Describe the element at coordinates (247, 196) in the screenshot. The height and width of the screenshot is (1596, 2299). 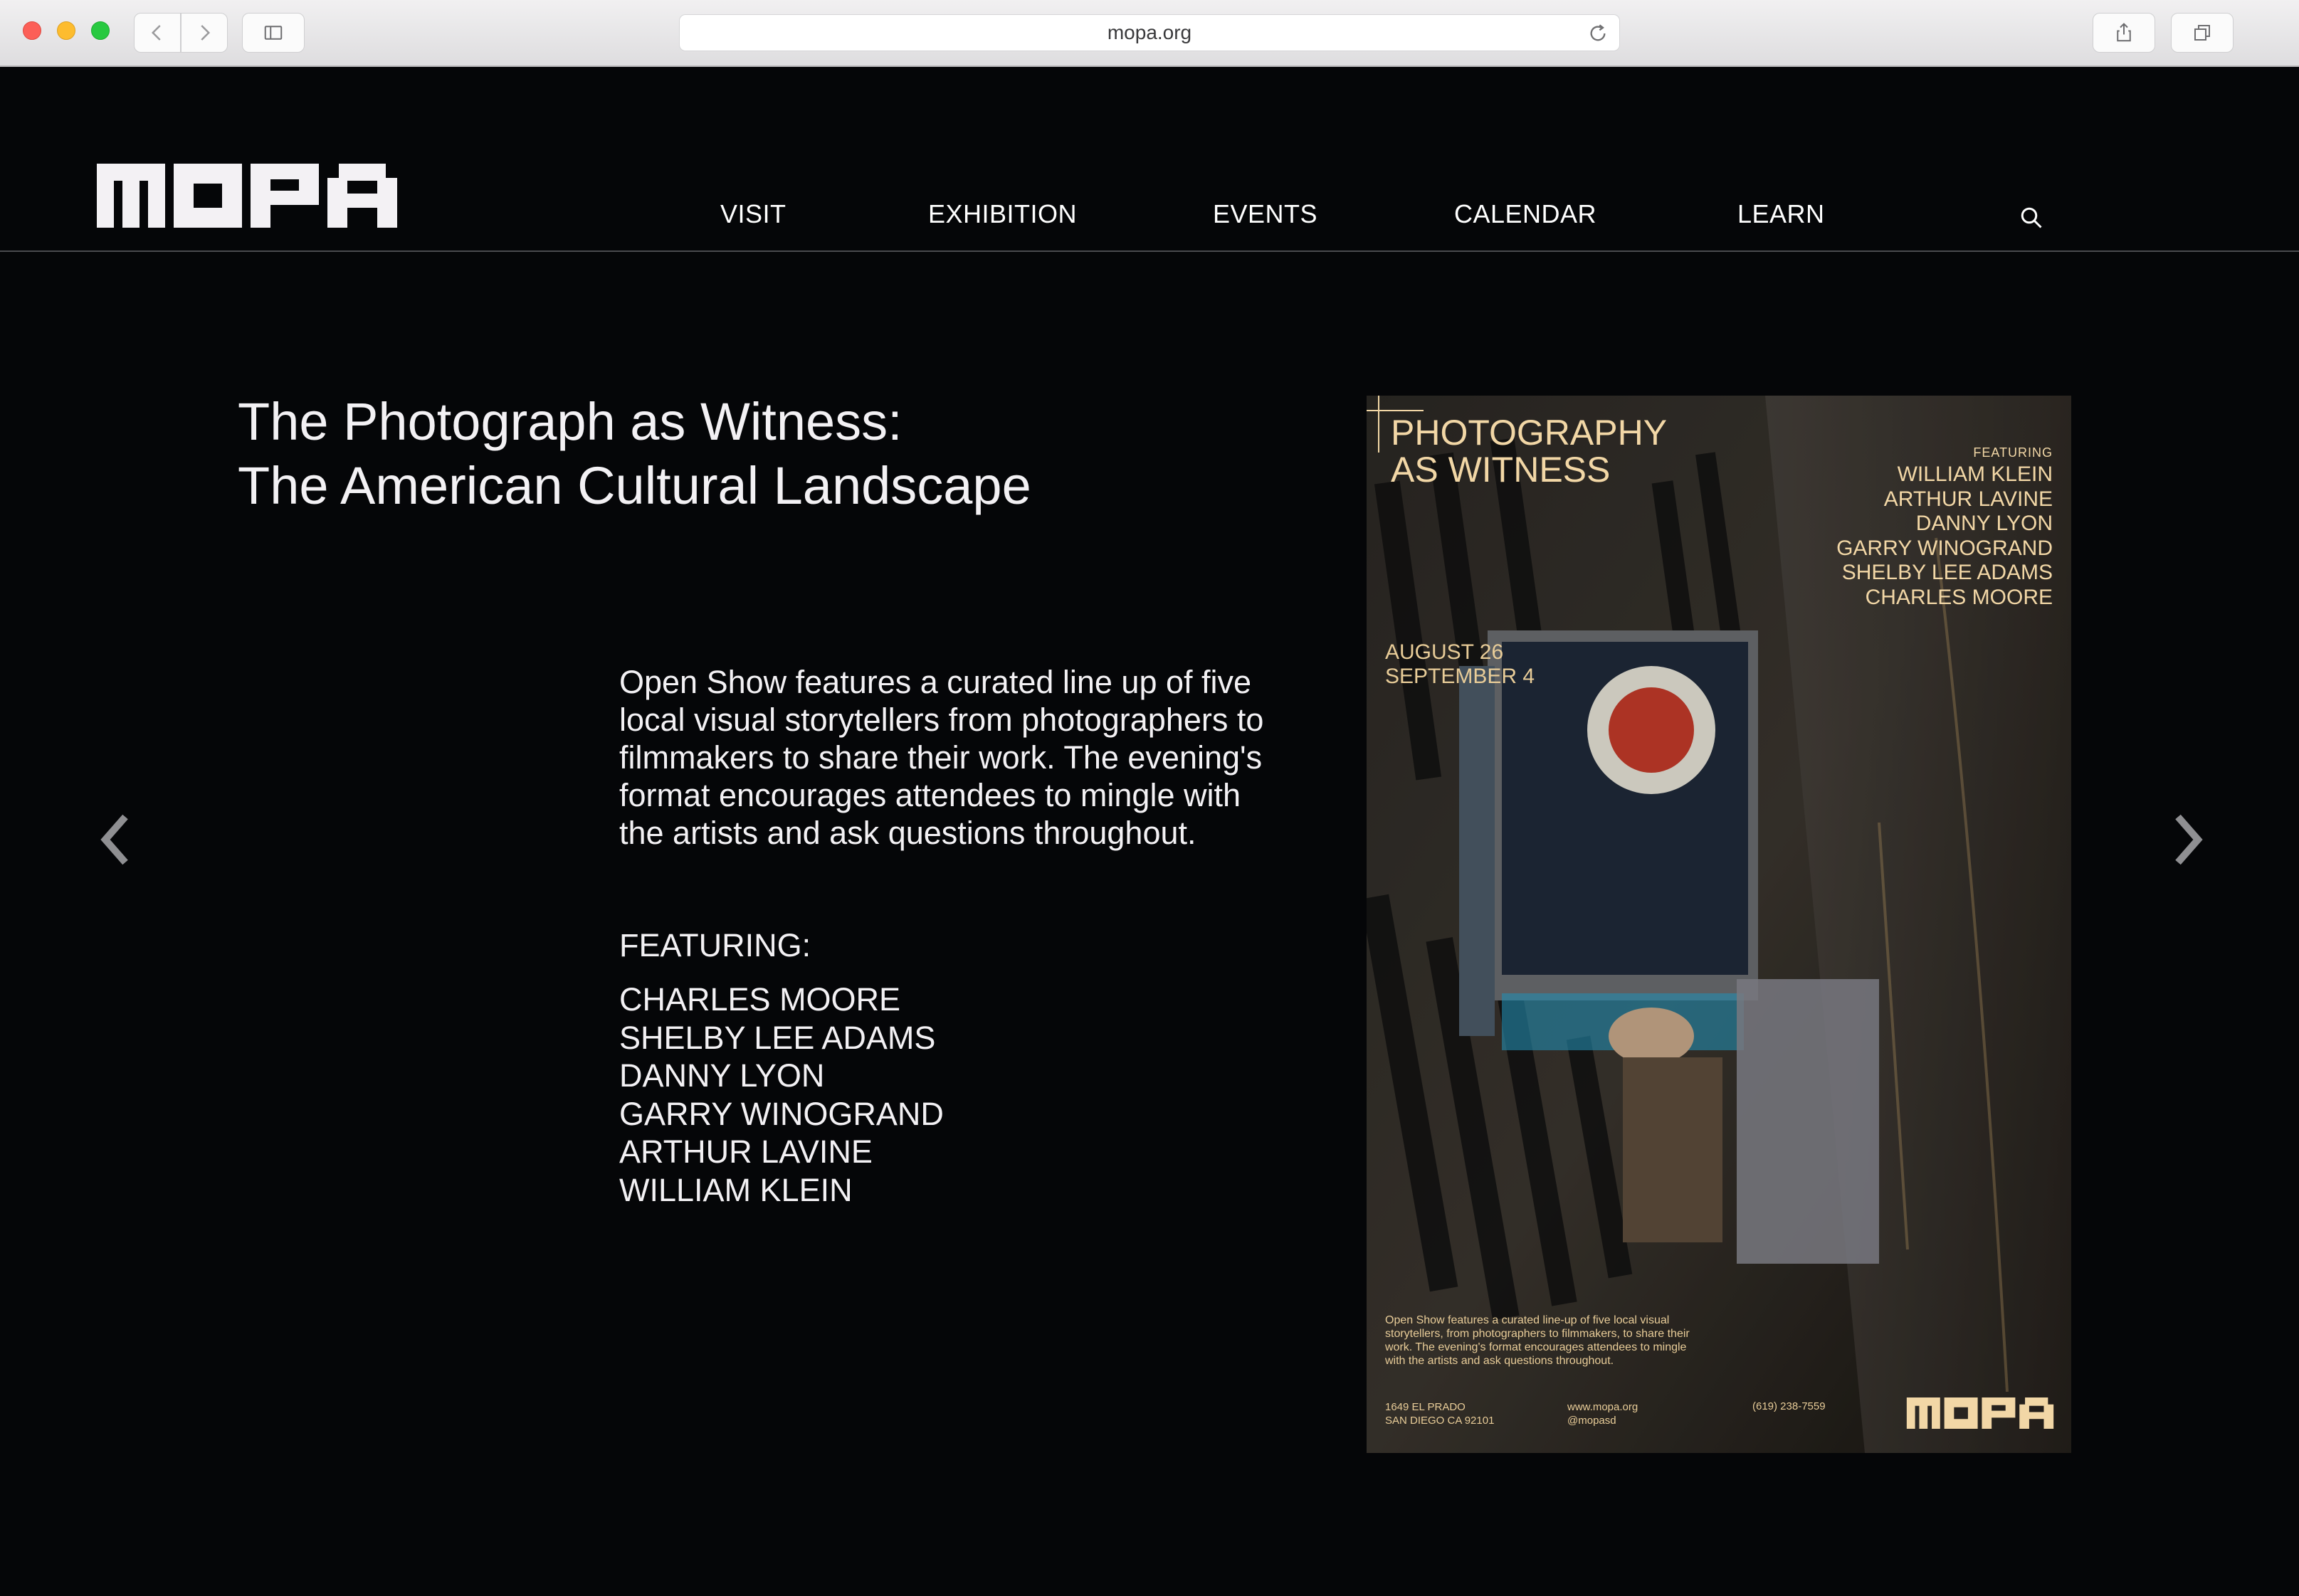
I see `mopa-logo` at that location.